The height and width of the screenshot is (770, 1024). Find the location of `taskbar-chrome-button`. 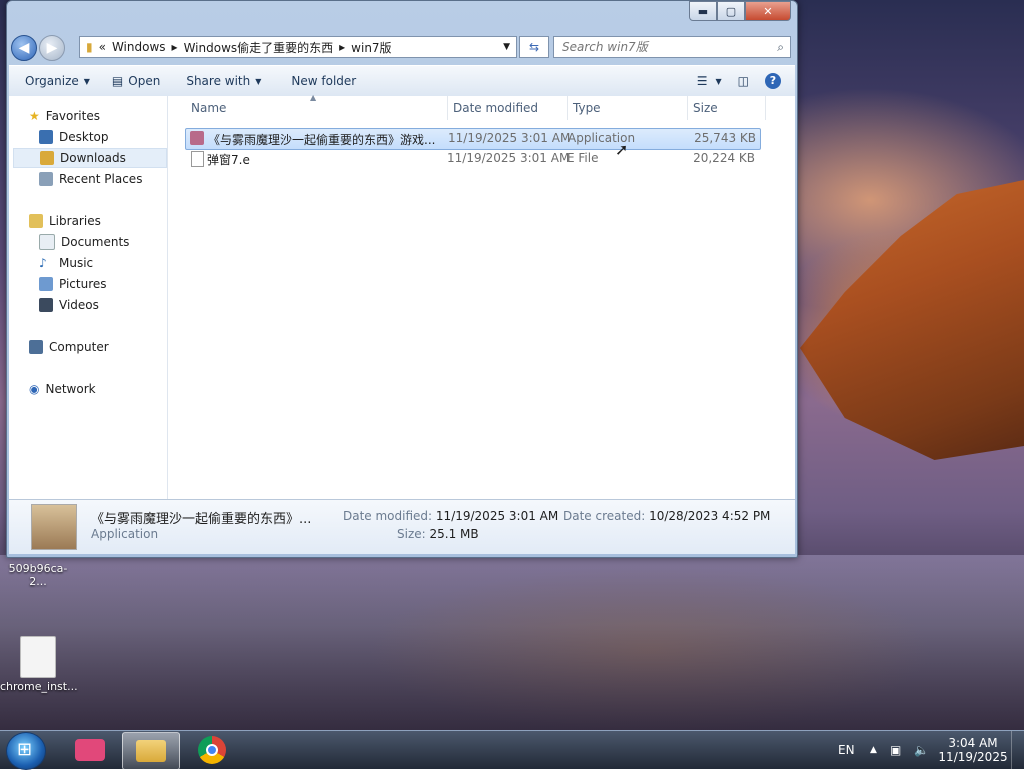

taskbar-chrome-button is located at coordinates (212, 750).